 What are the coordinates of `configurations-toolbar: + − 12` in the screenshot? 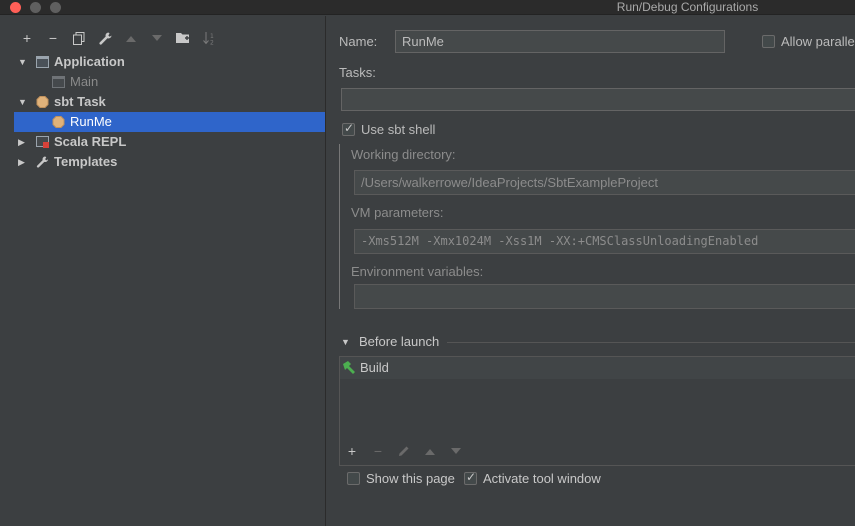 It's located at (118, 38).